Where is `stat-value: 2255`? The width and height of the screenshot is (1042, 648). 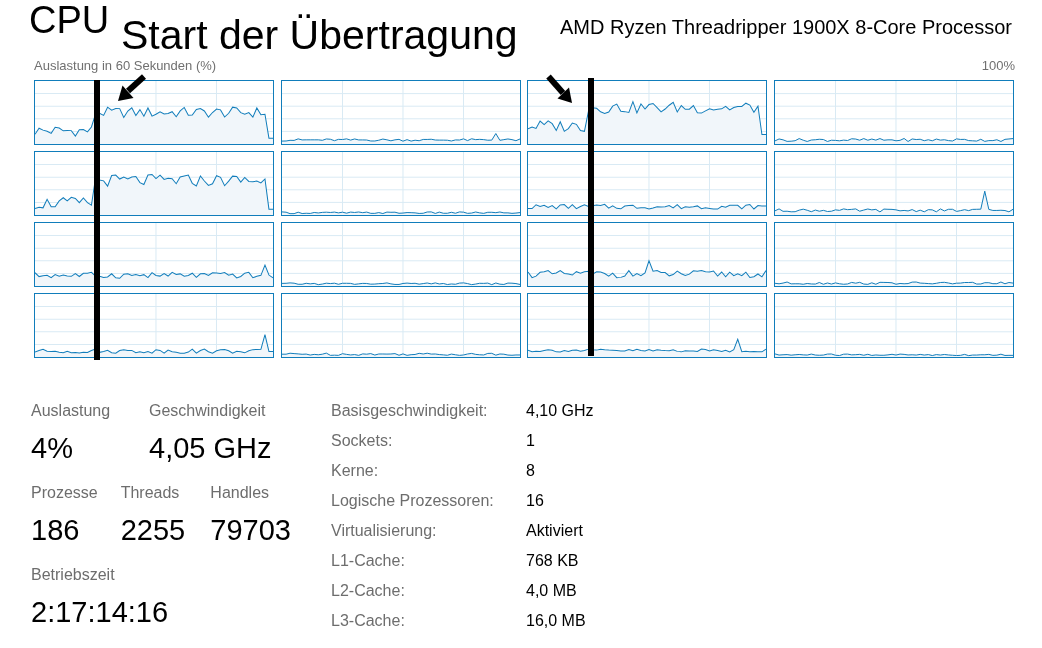 stat-value: 2255 is located at coordinates (153, 530).